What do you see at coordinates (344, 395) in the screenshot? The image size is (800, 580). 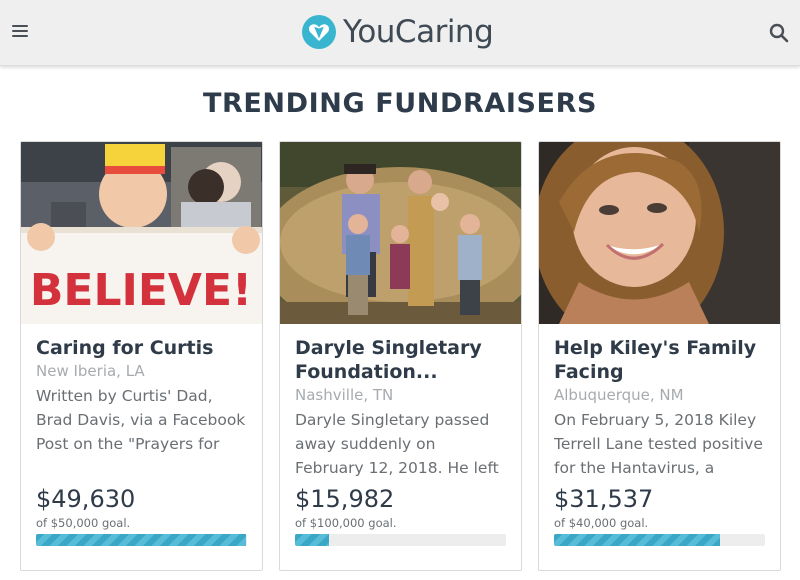 I see `fundraiser-location: Nashville, TN` at bounding box center [344, 395].